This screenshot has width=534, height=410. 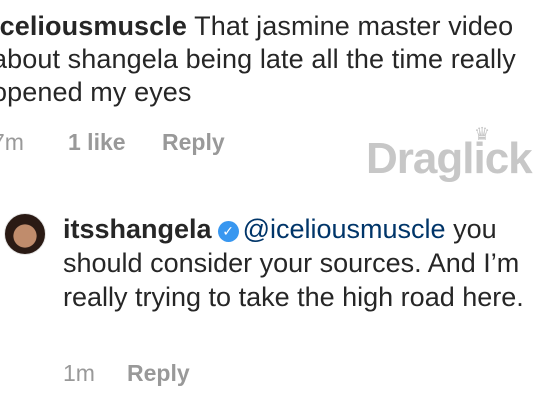 I want to click on reply-comment-meta: 1m Reply, so click(x=126, y=373).